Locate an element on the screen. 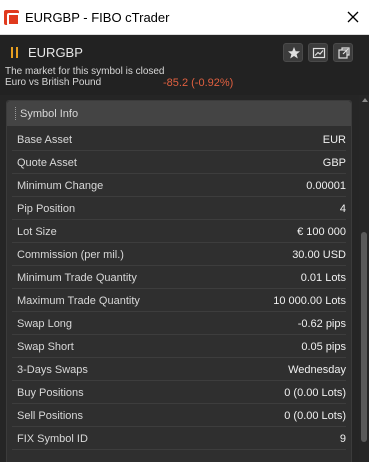  row-label: 3-Days Swaps is located at coordinates (52, 370).